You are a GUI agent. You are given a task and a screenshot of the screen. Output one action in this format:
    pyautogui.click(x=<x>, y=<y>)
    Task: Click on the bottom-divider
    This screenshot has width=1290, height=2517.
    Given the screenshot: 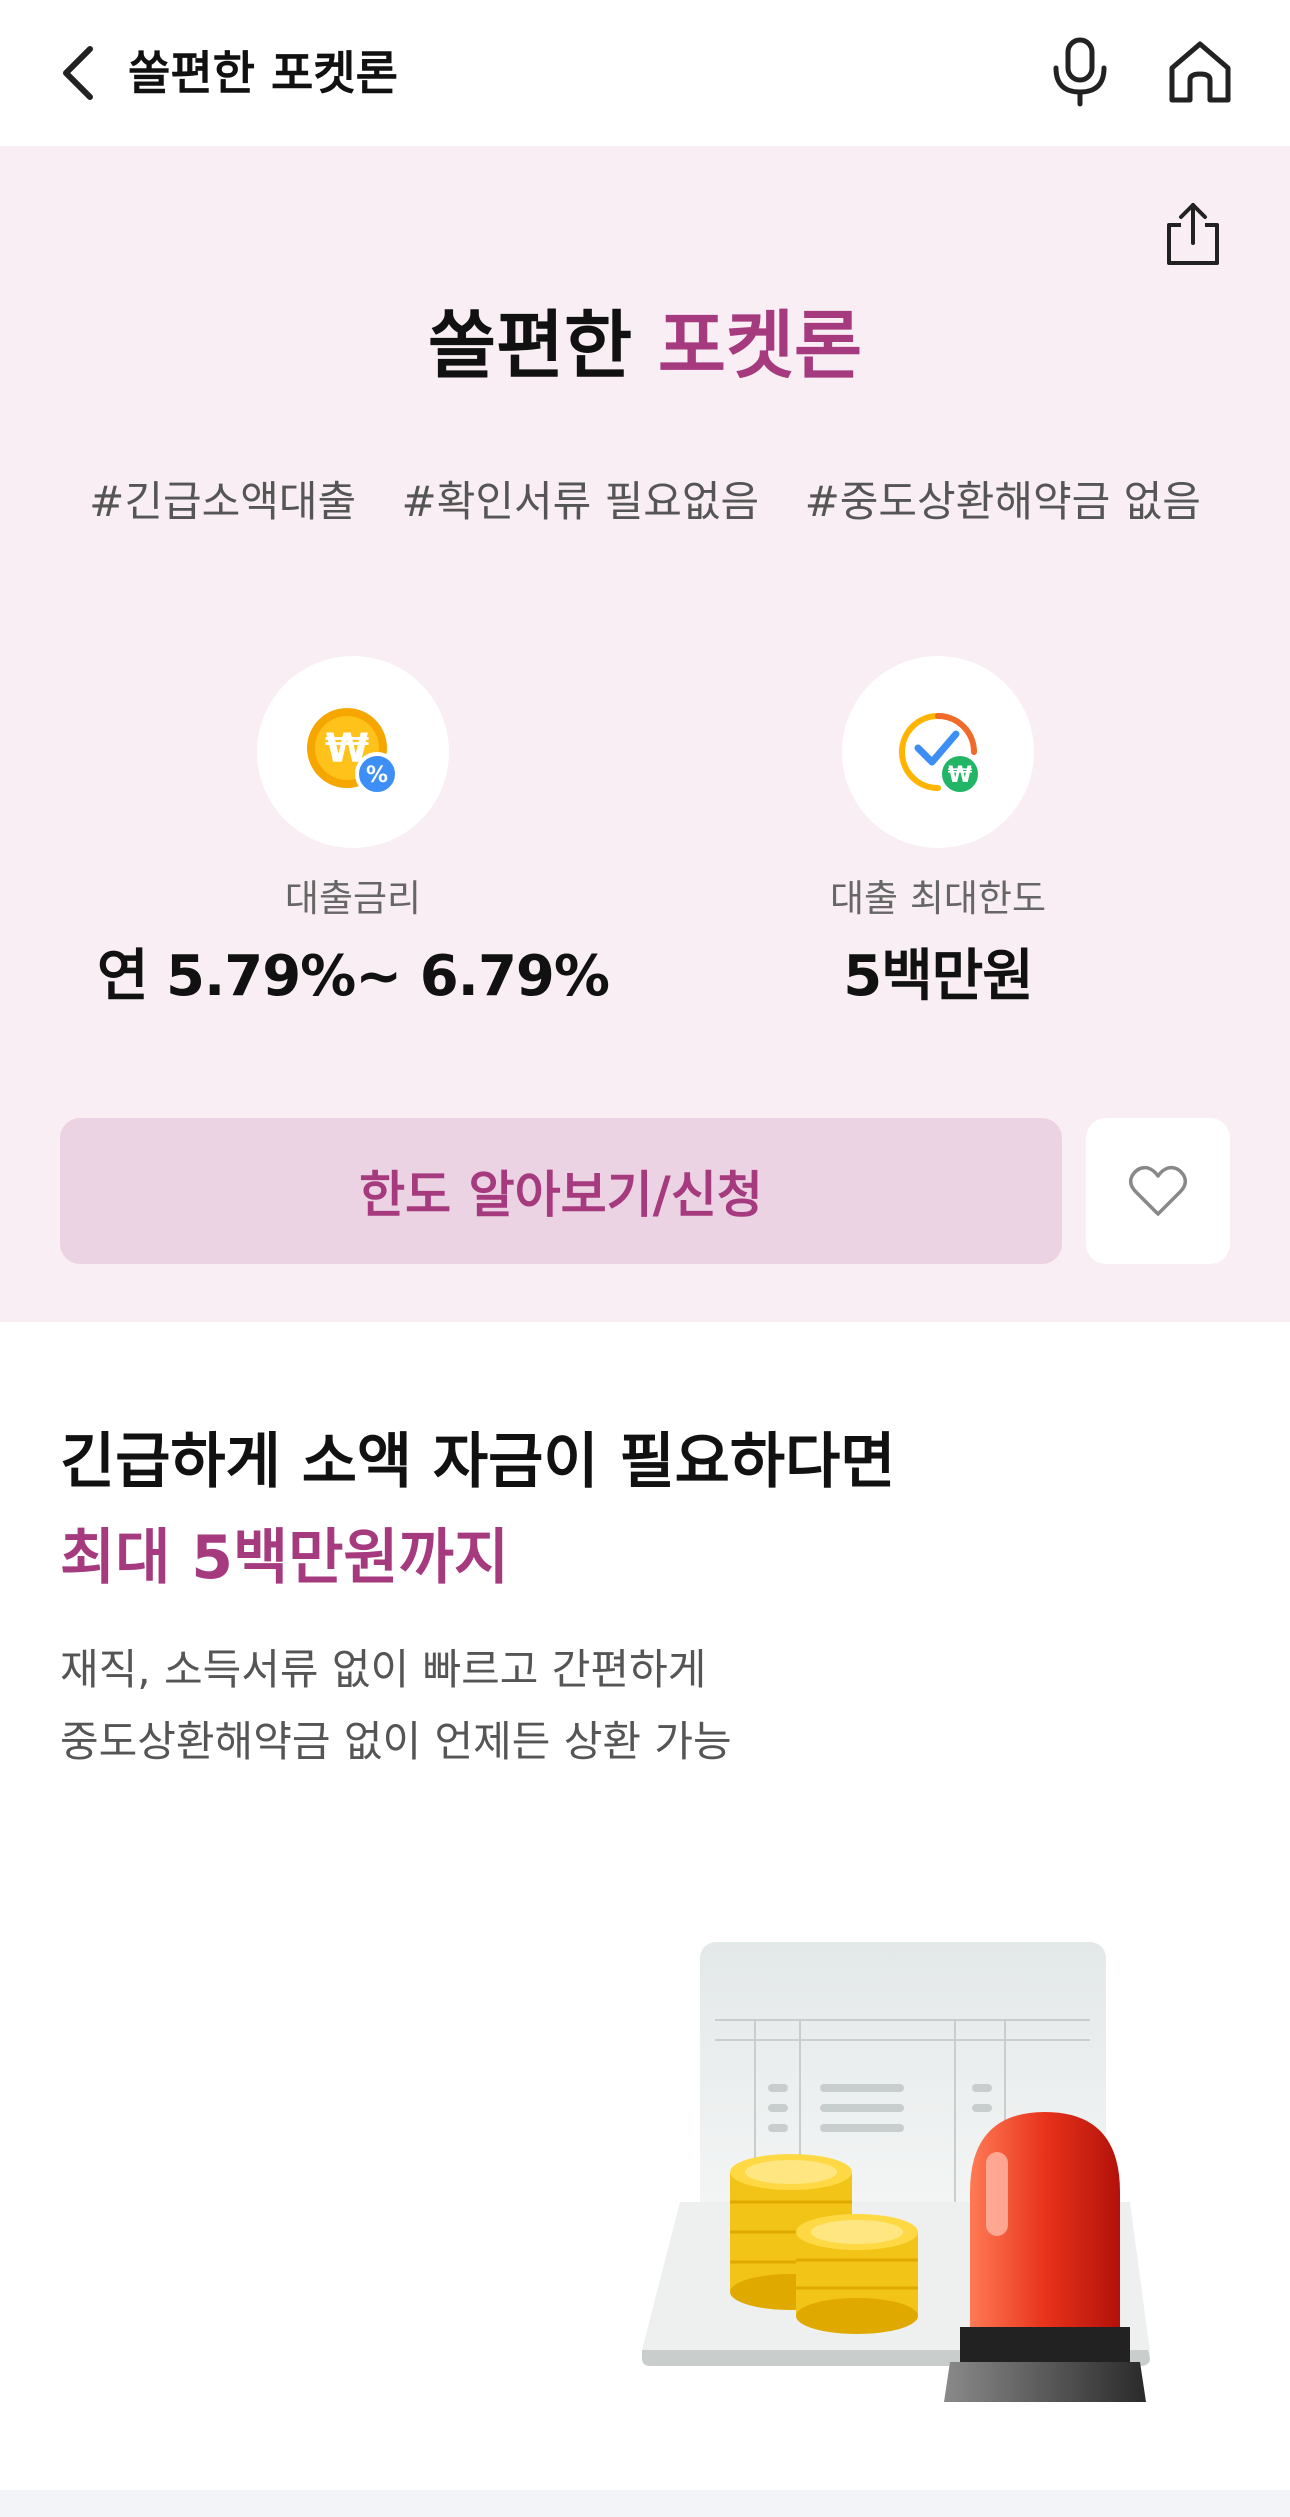 What is the action you would take?
    pyautogui.click(x=645, y=2503)
    